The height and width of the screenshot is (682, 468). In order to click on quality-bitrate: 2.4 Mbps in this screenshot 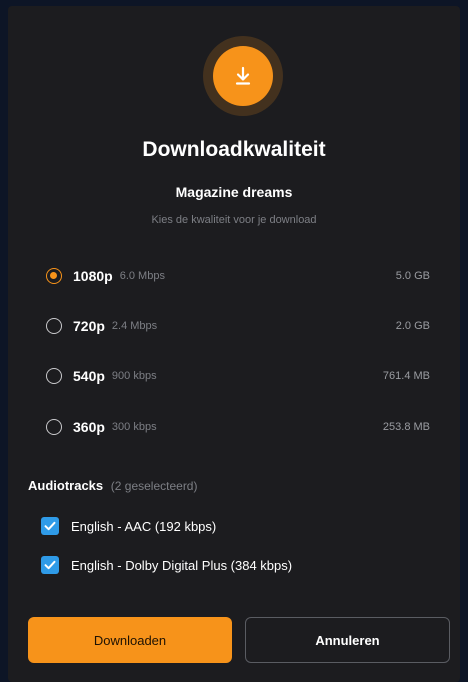, I will do `click(134, 326)`.